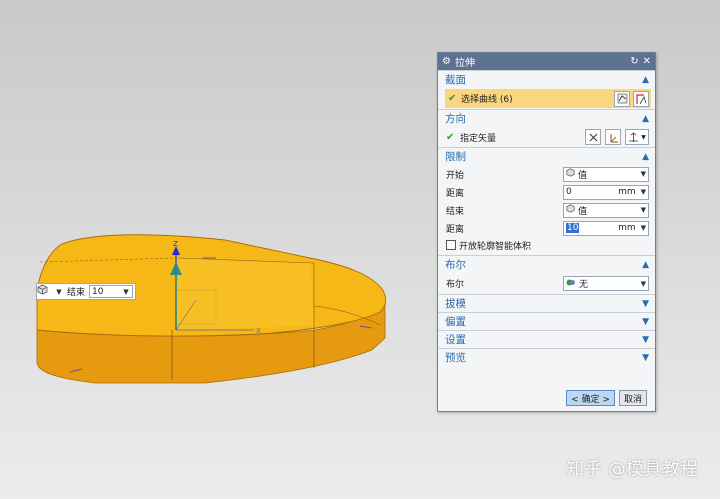 This screenshot has width=720, height=499. Describe the element at coordinates (455, 175) in the screenshot. I see `start-label: 开始` at that location.